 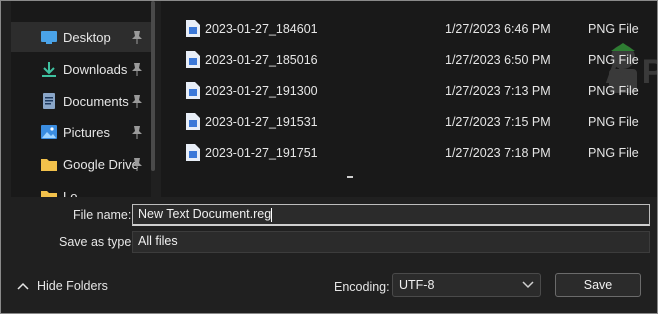 I want to click on sidebar-item-downloads: Downloads, so click(x=81, y=69).